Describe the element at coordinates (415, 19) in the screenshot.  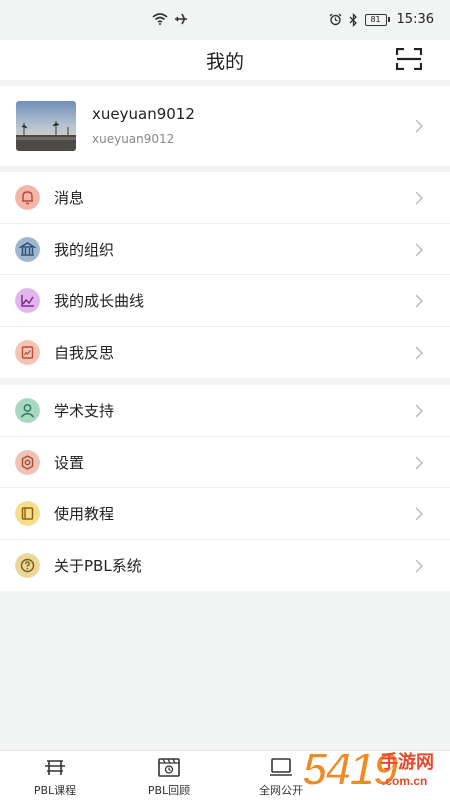
I see `status-time: 15:36` at that location.